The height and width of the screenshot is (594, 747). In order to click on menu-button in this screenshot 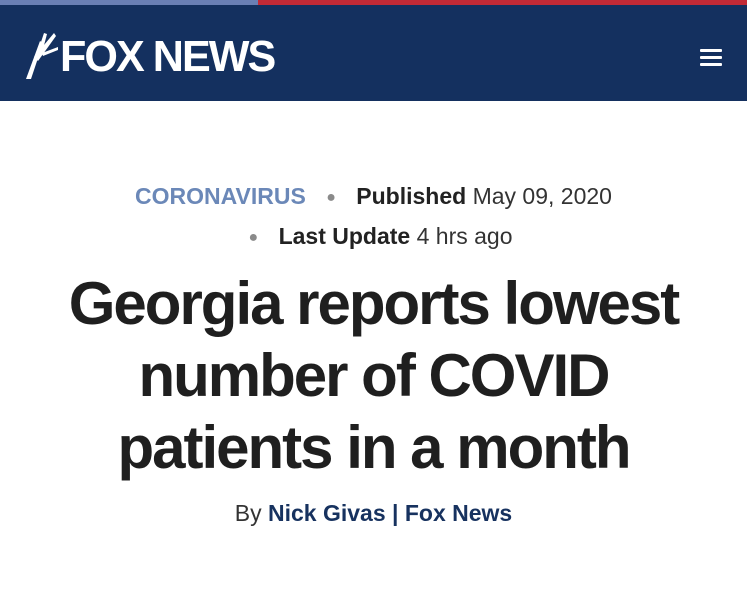, I will do `click(711, 57)`.